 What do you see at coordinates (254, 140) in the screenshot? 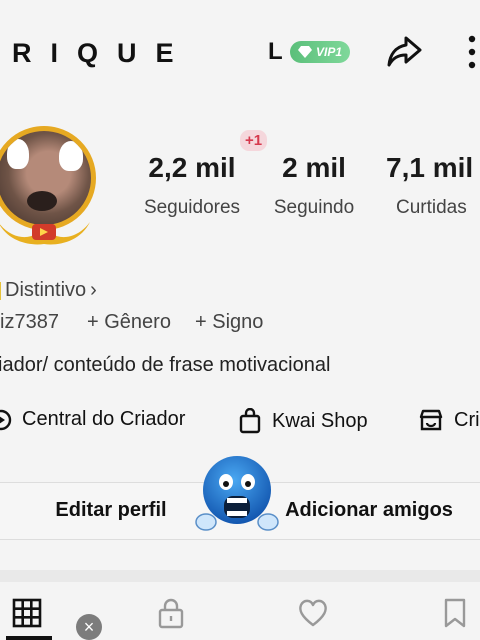
I see `new-followers-badge: +1` at bounding box center [254, 140].